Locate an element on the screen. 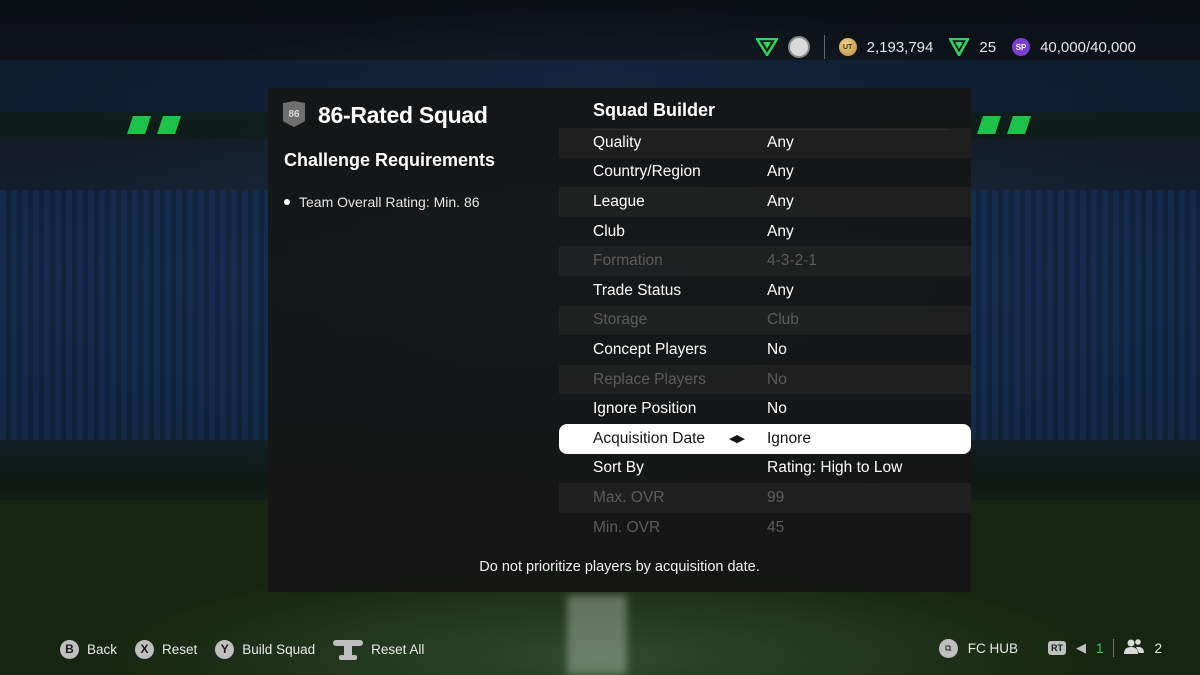  squad-title: 86-Rated Squad is located at coordinates (403, 115).